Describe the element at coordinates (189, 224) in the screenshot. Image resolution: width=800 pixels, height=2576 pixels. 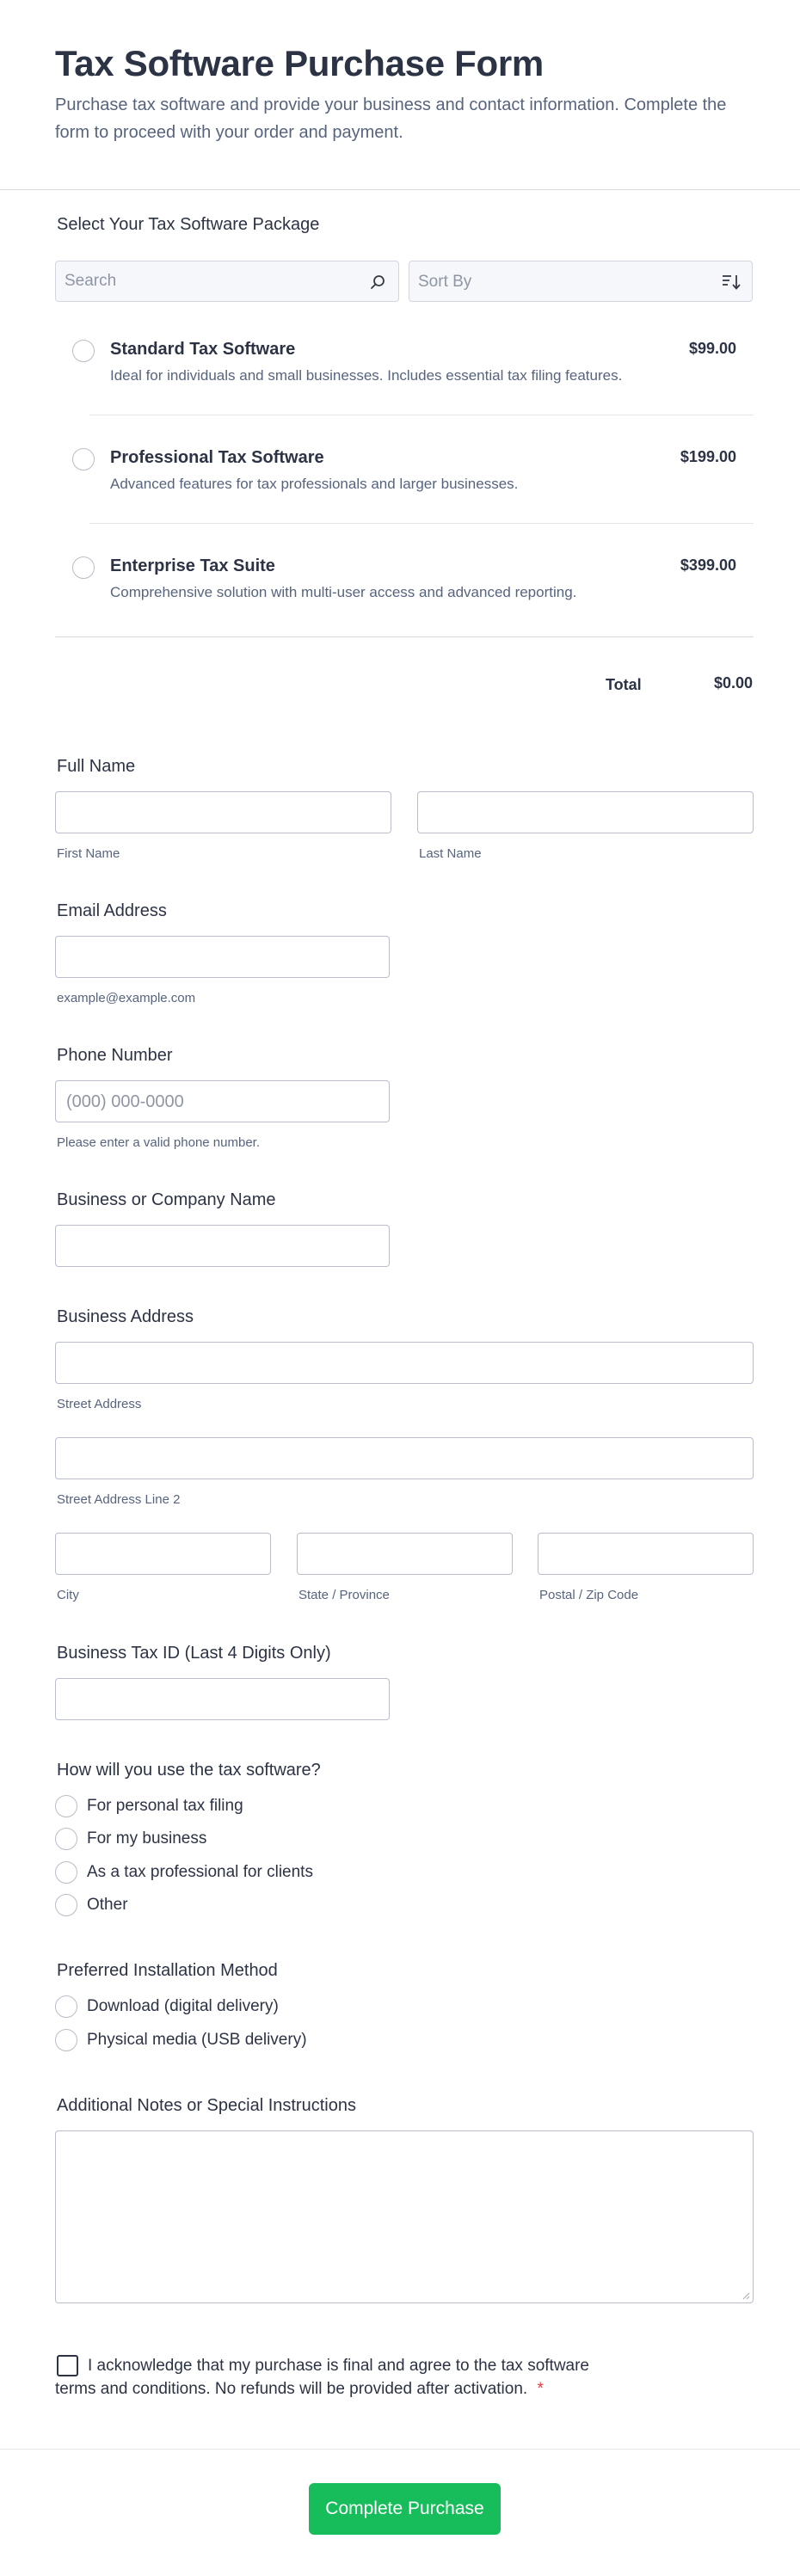
I see `products-label: Select Your Tax Software Package` at that location.